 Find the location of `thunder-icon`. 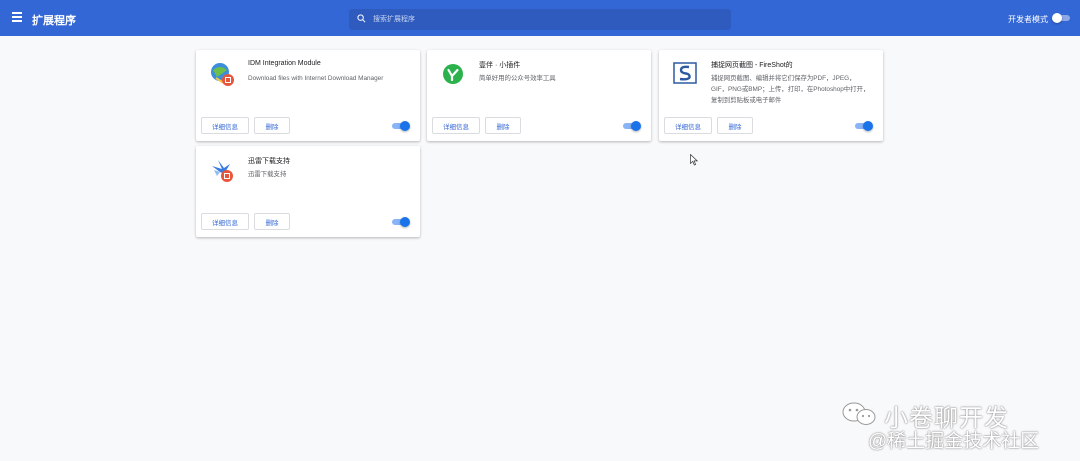

thunder-icon is located at coordinates (222, 171).